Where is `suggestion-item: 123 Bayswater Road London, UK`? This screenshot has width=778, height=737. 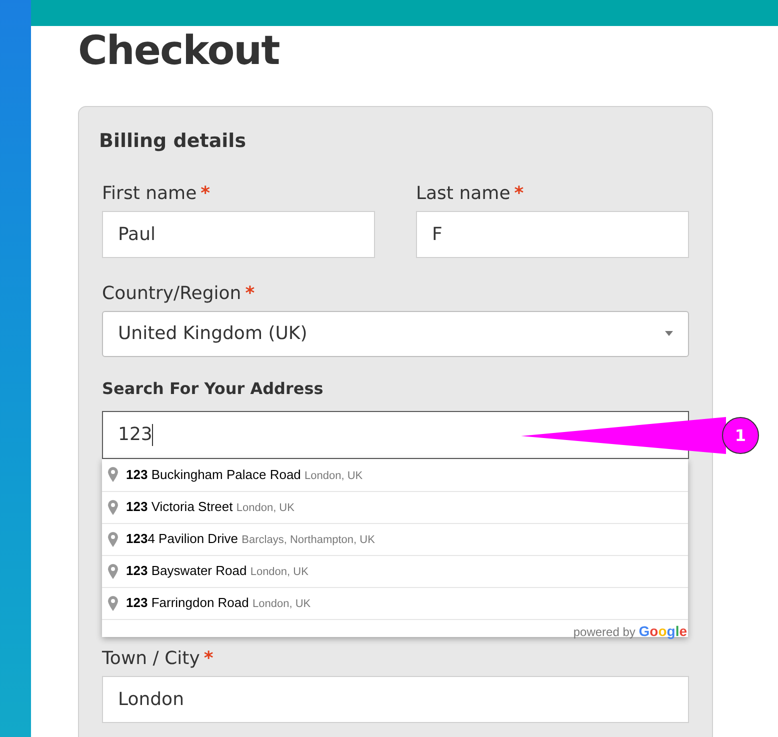 suggestion-item: 123 Bayswater Road London, UK is located at coordinates (395, 570).